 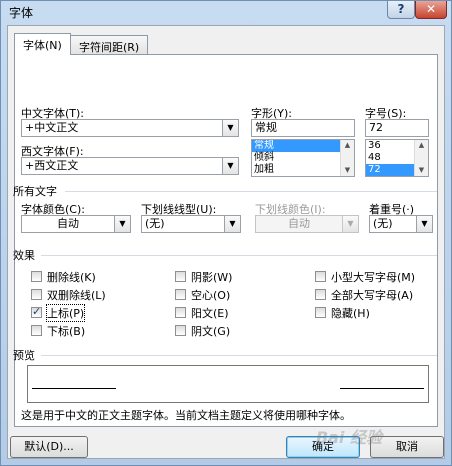 What do you see at coordinates (320, 276) in the screenshot?
I see `small-caps-checkbox` at bounding box center [320, 276].